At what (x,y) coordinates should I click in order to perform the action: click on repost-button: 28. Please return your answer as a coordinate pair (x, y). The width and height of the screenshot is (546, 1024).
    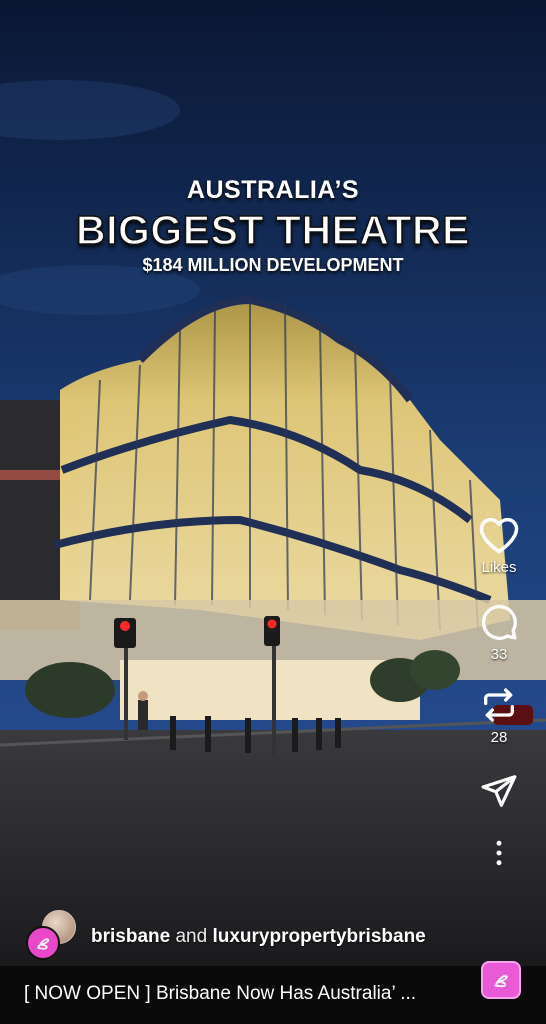
    Looking at the image, I should click on (499, 715).